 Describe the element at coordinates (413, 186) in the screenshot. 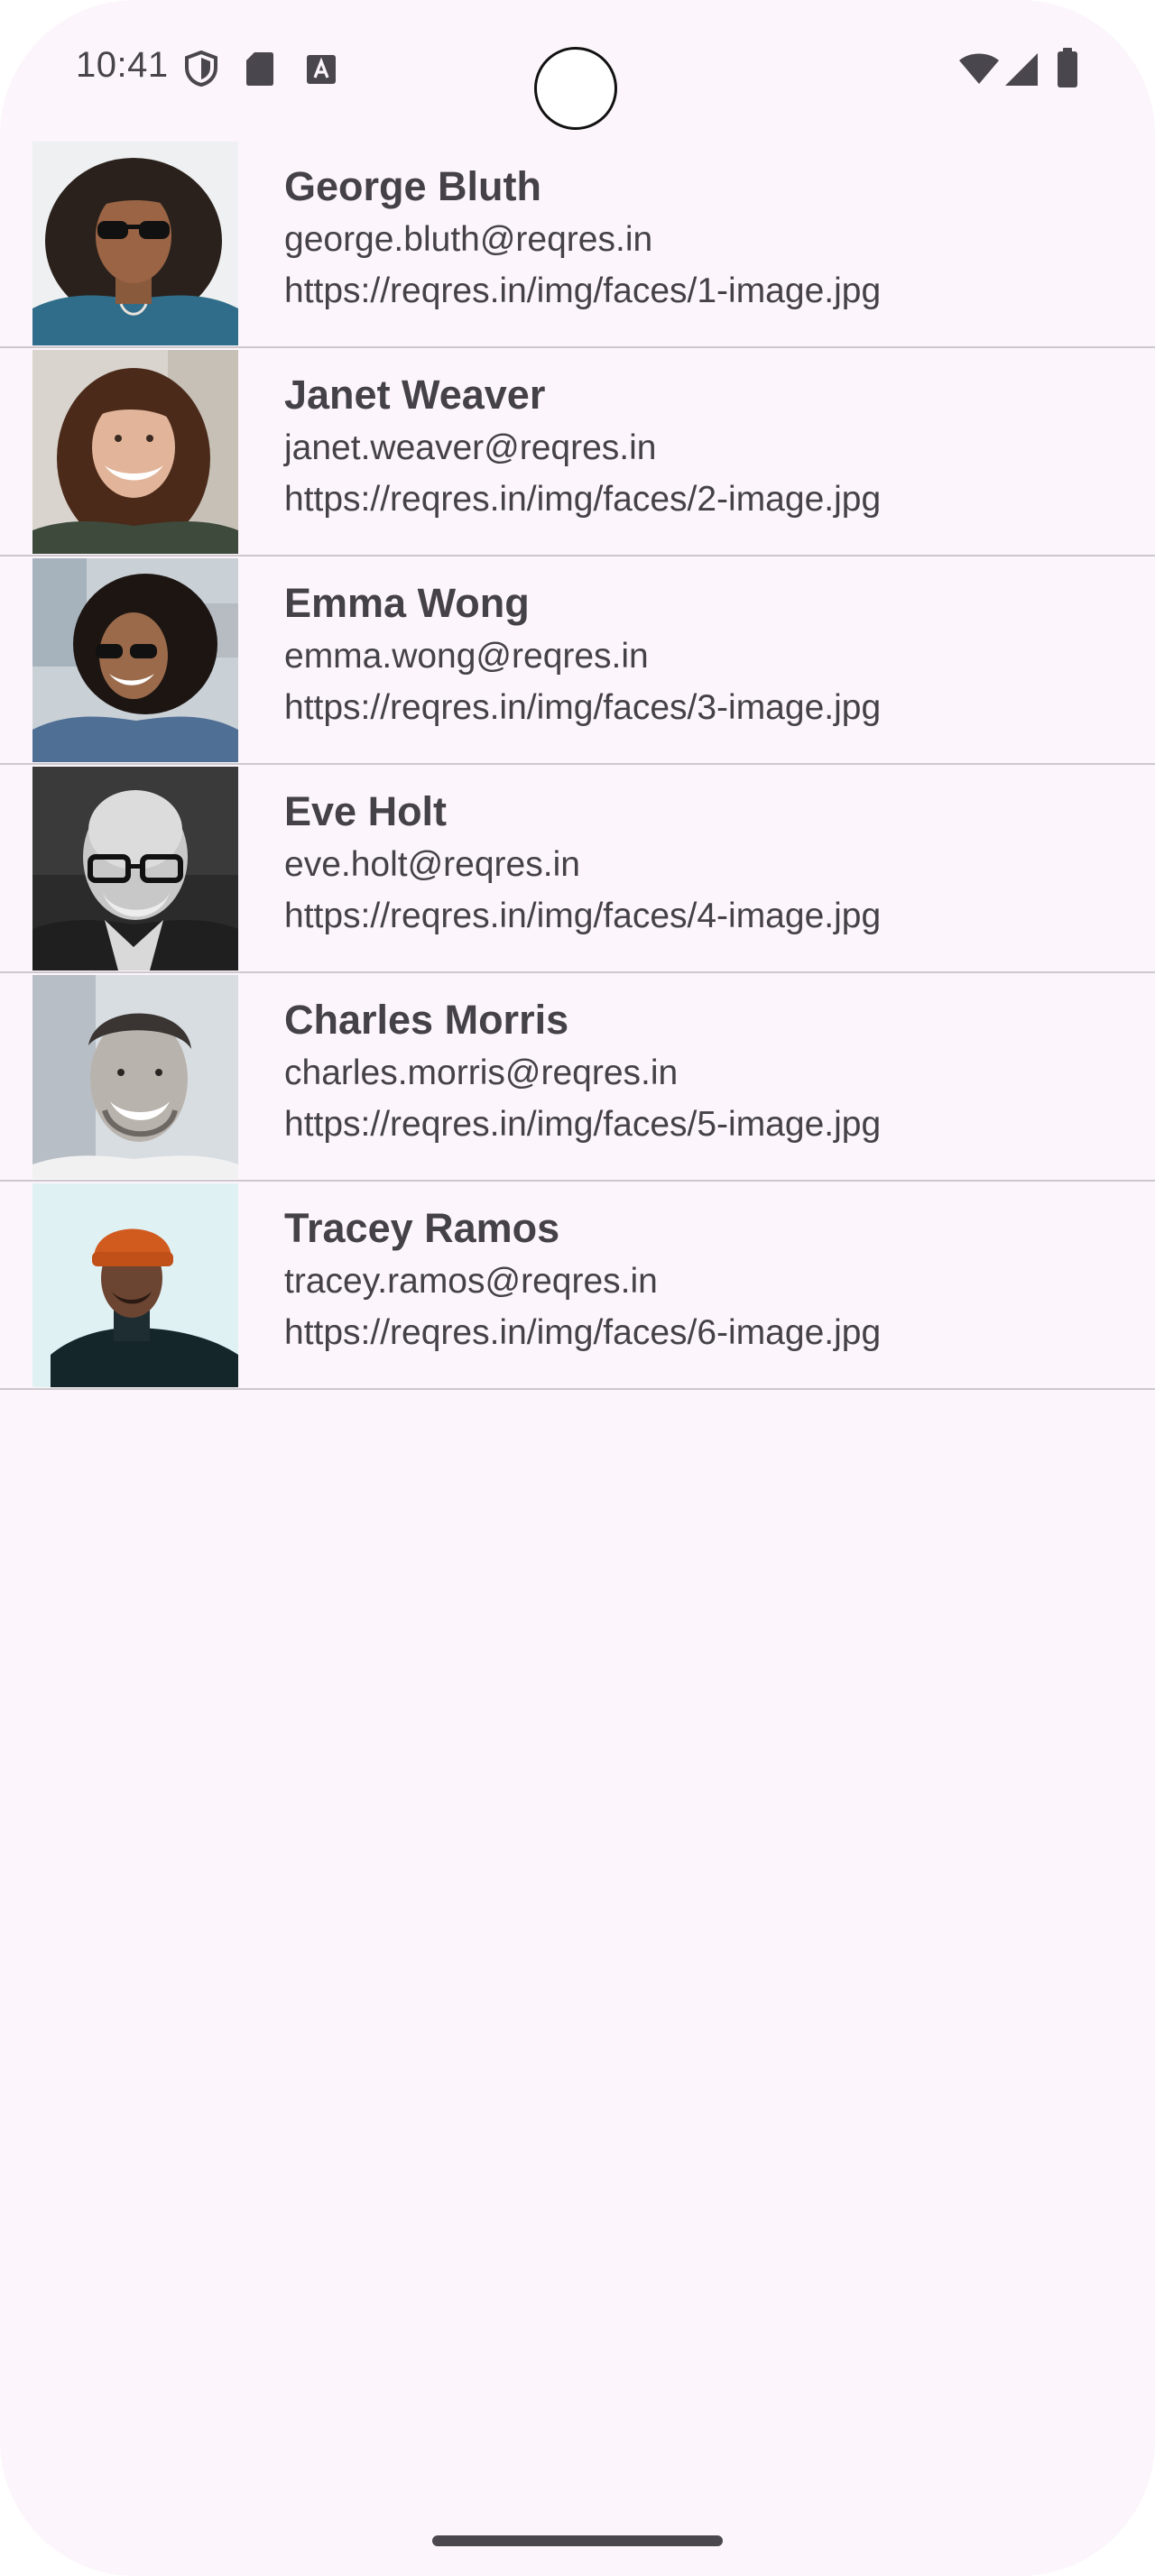

I see `user-name: George Bluth` at that location.